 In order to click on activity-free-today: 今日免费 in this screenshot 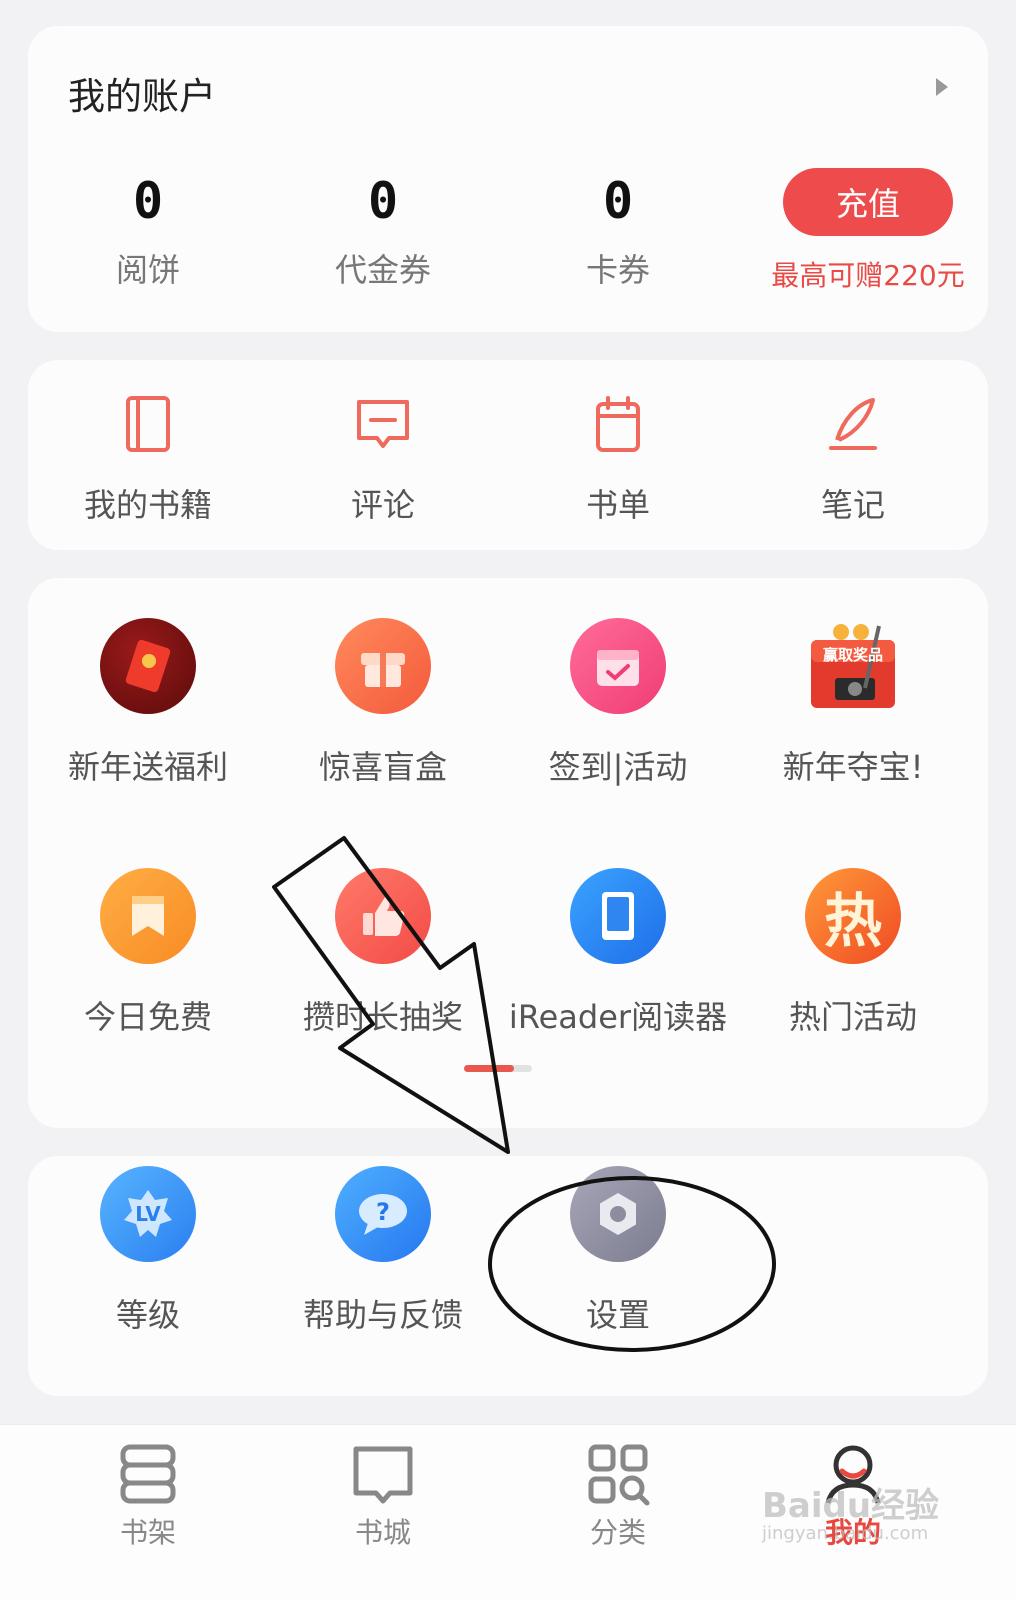, I will do `click(148, 953)`.